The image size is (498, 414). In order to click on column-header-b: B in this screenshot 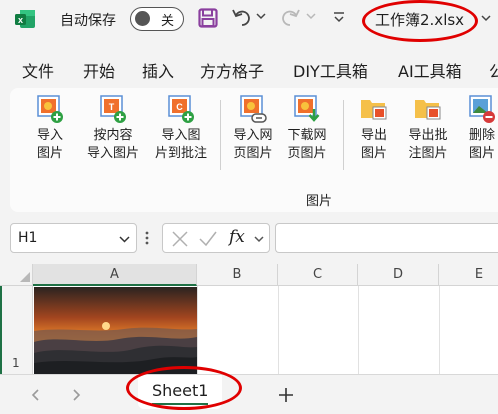, I will do `click(237, 275)`.